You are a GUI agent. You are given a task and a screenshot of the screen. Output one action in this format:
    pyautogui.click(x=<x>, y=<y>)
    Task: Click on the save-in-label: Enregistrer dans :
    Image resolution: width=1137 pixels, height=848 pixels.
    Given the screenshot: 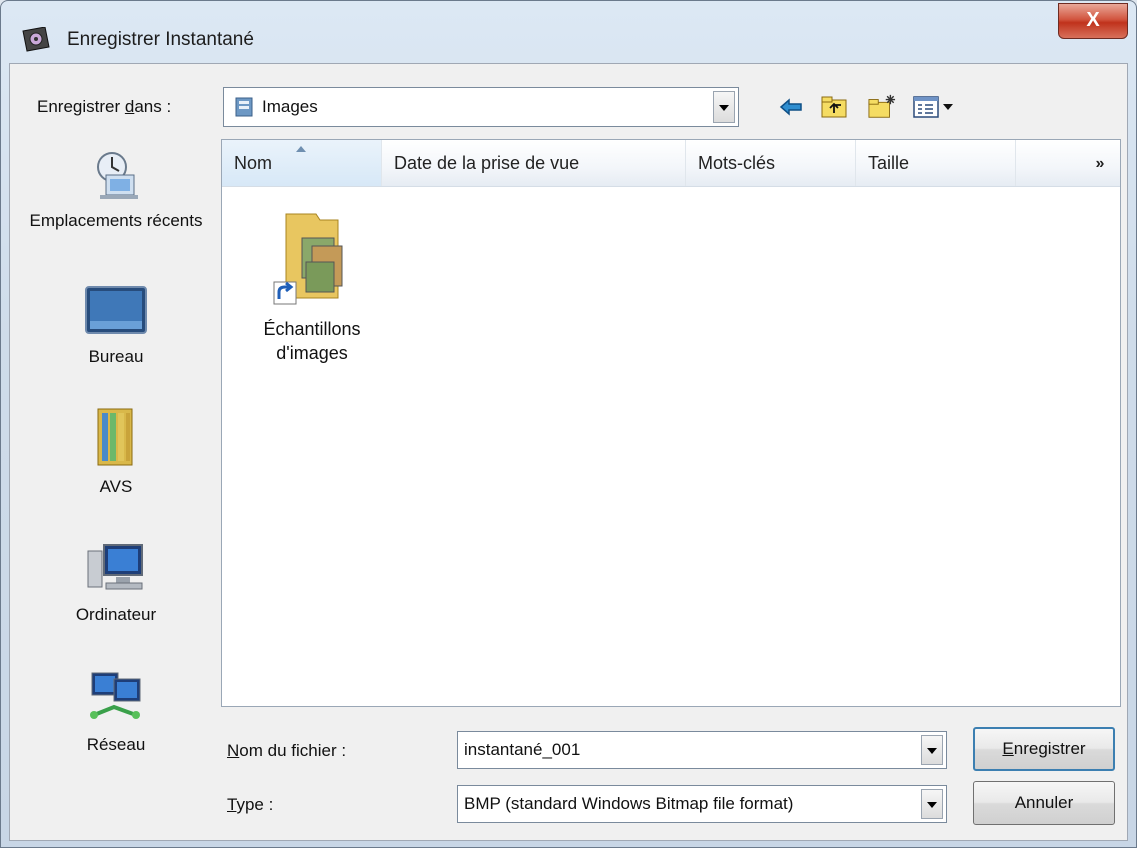 What is the action you would take?
    pyautogui.click(x=104, y=106)
    